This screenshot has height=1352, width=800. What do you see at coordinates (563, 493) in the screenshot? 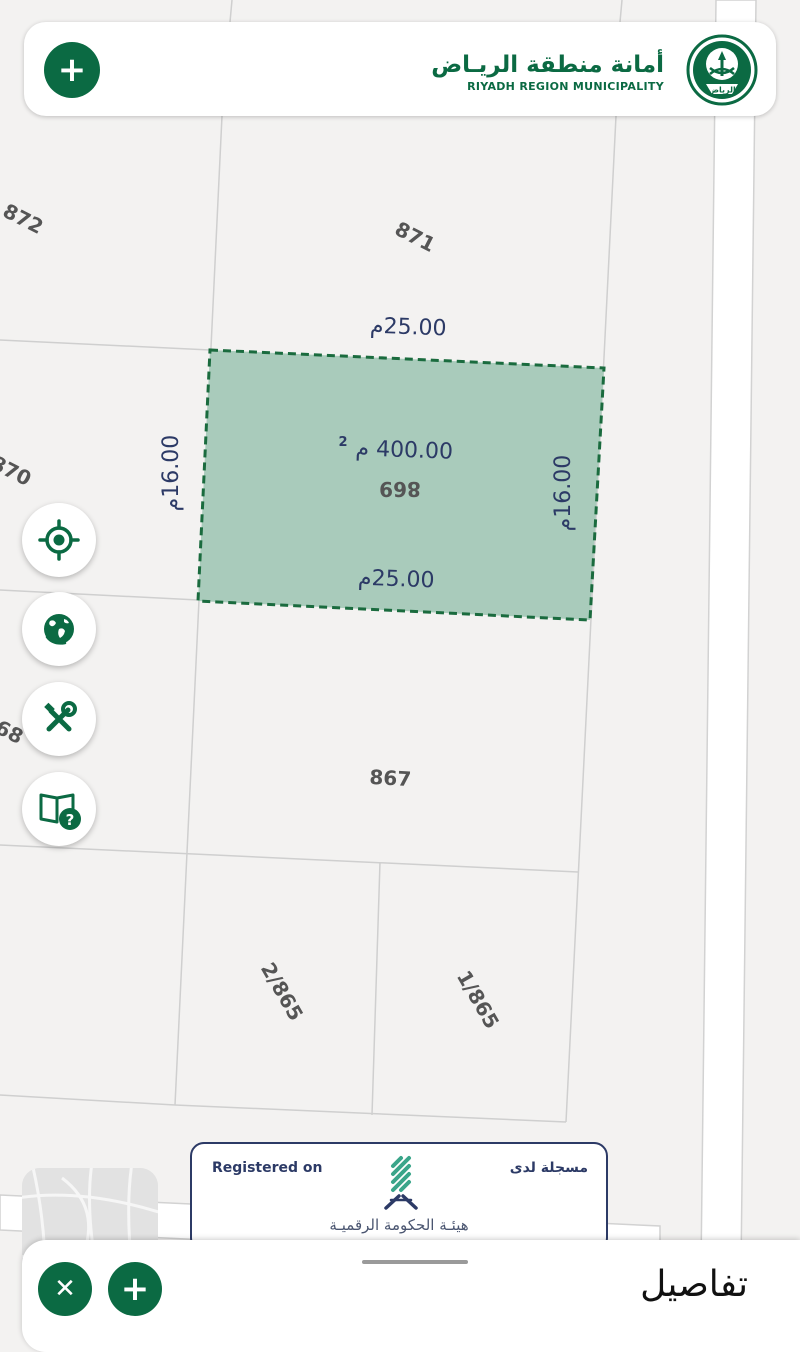
I see `dimension-right: 16.00م` at bounding box center [563, 493].